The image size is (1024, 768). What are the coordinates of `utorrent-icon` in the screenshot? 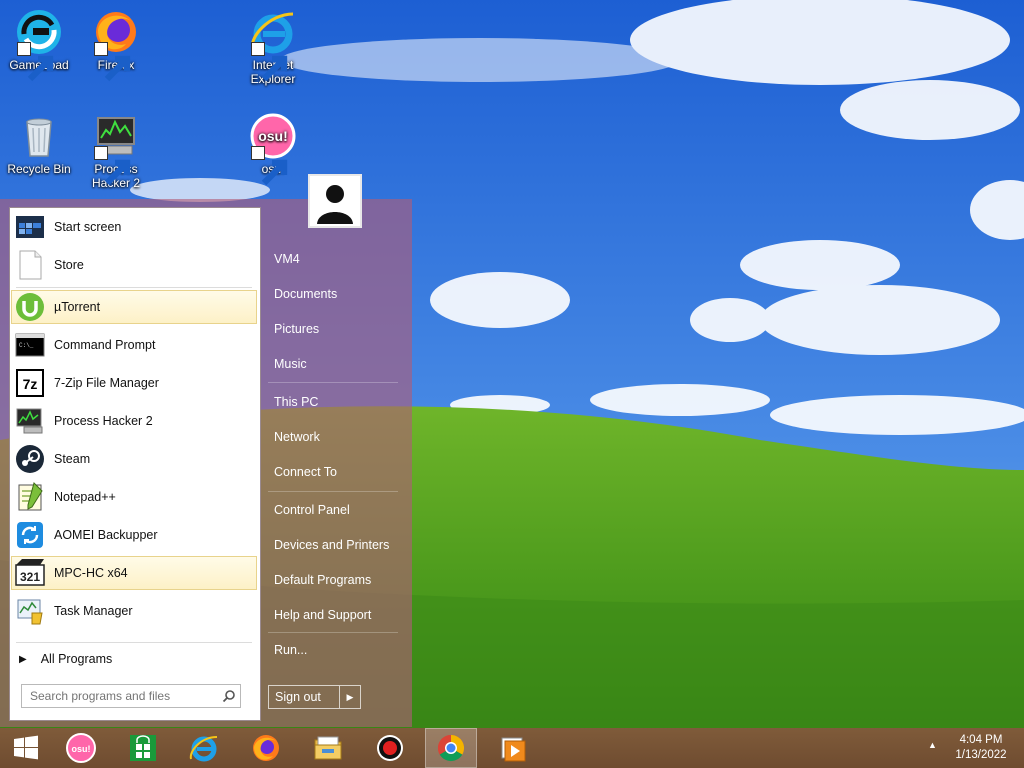 It's located at (30, 307).